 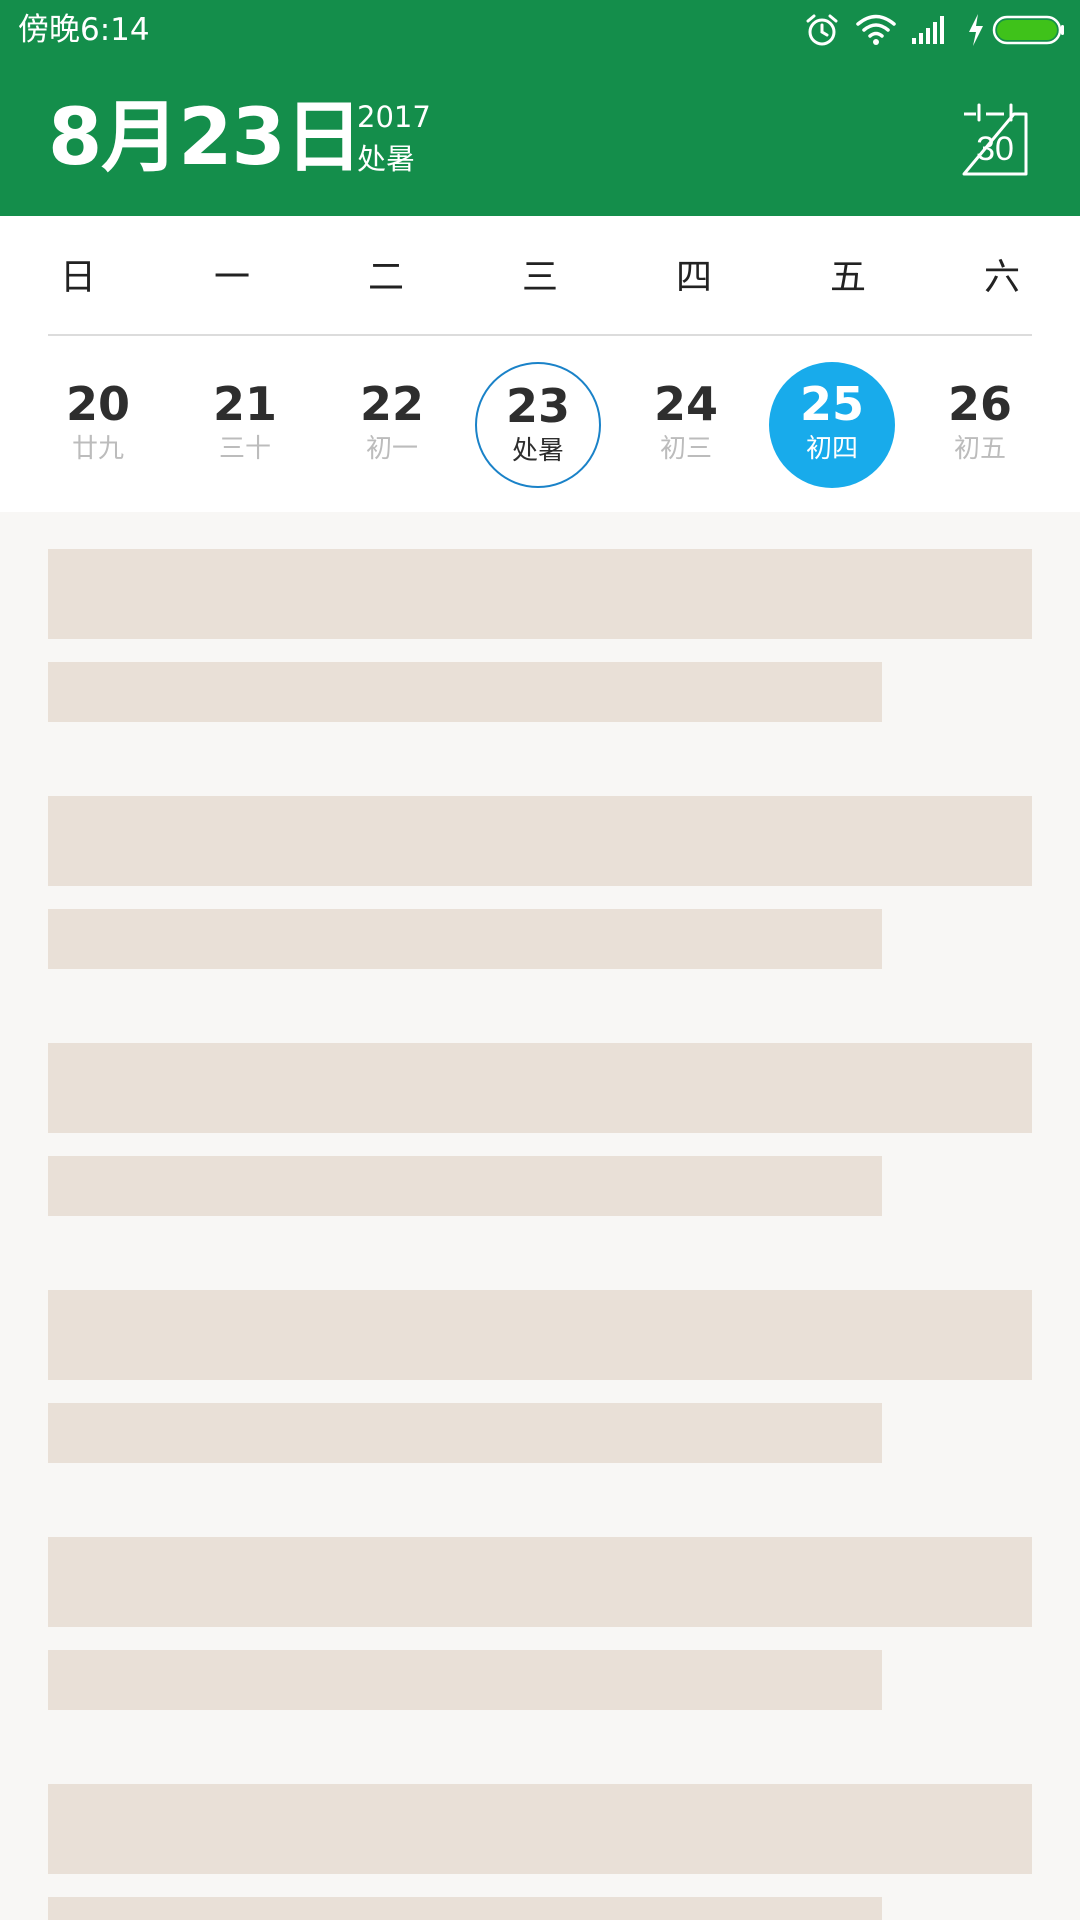 I want to click on day-cell-21: 21 三十, so click(x=245, y=425).